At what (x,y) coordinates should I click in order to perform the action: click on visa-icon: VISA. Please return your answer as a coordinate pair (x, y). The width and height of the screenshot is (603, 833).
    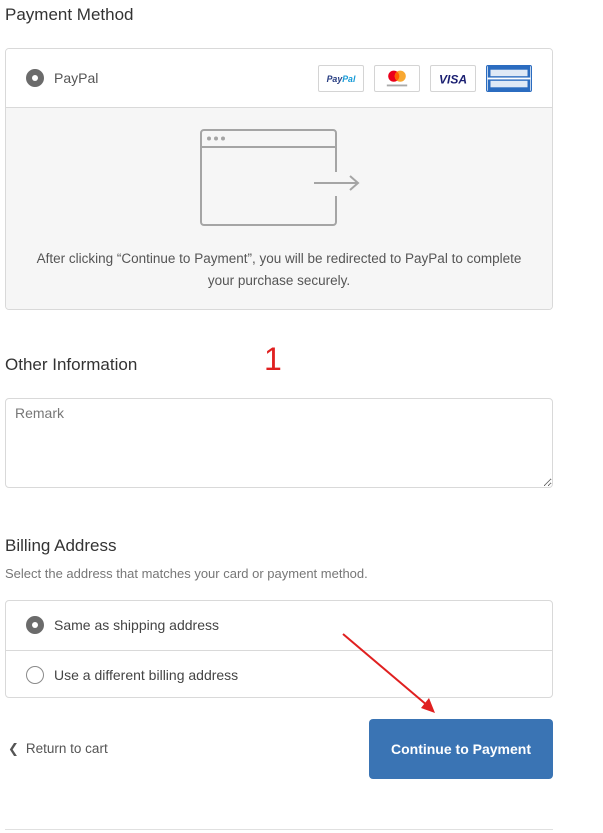
    Looking at the image, I should click on (453, 78).